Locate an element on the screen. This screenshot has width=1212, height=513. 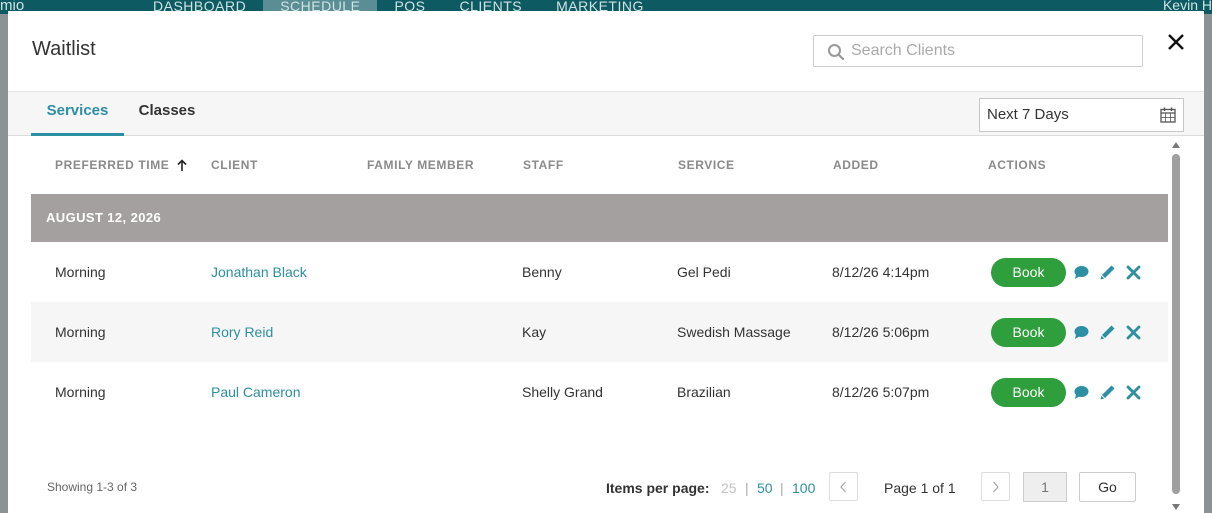
header-client: CLIENT is located at coordinates (234, 165).